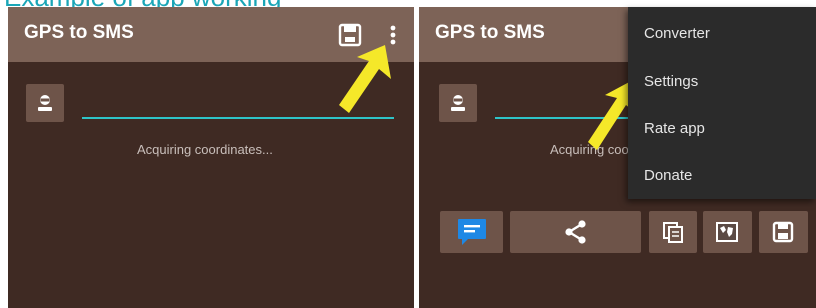 Image resolution: width=816 pixels, height=308 pixels. Describe the element at coordinates (238, 118) in the screenshot. I see `phone-number-input` at that location.